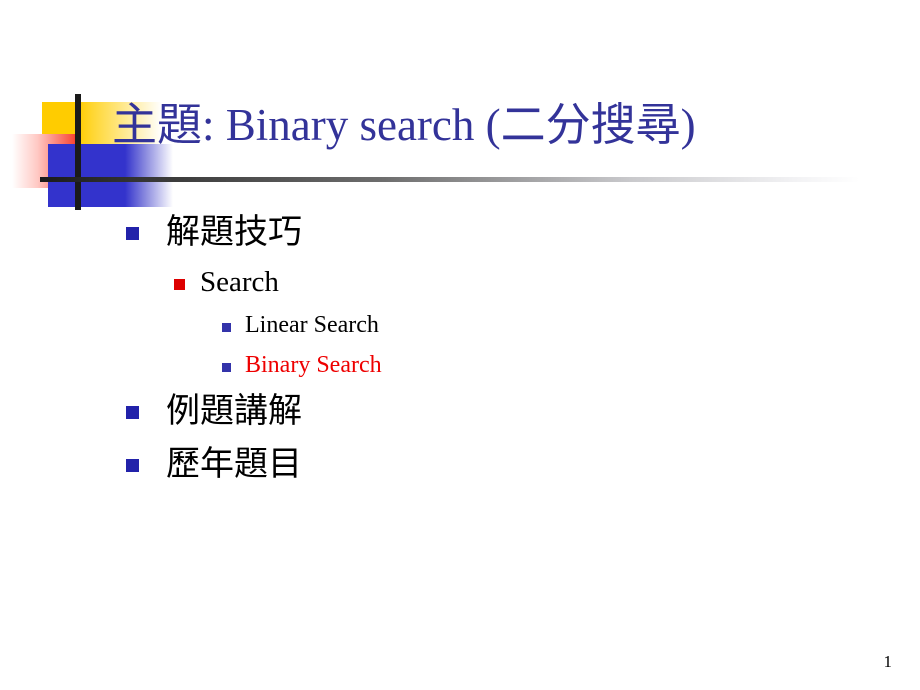  Describe the element at coordinates (312, 325) in the screenshot. I see `outline-item-label: Linear Search` at that location.